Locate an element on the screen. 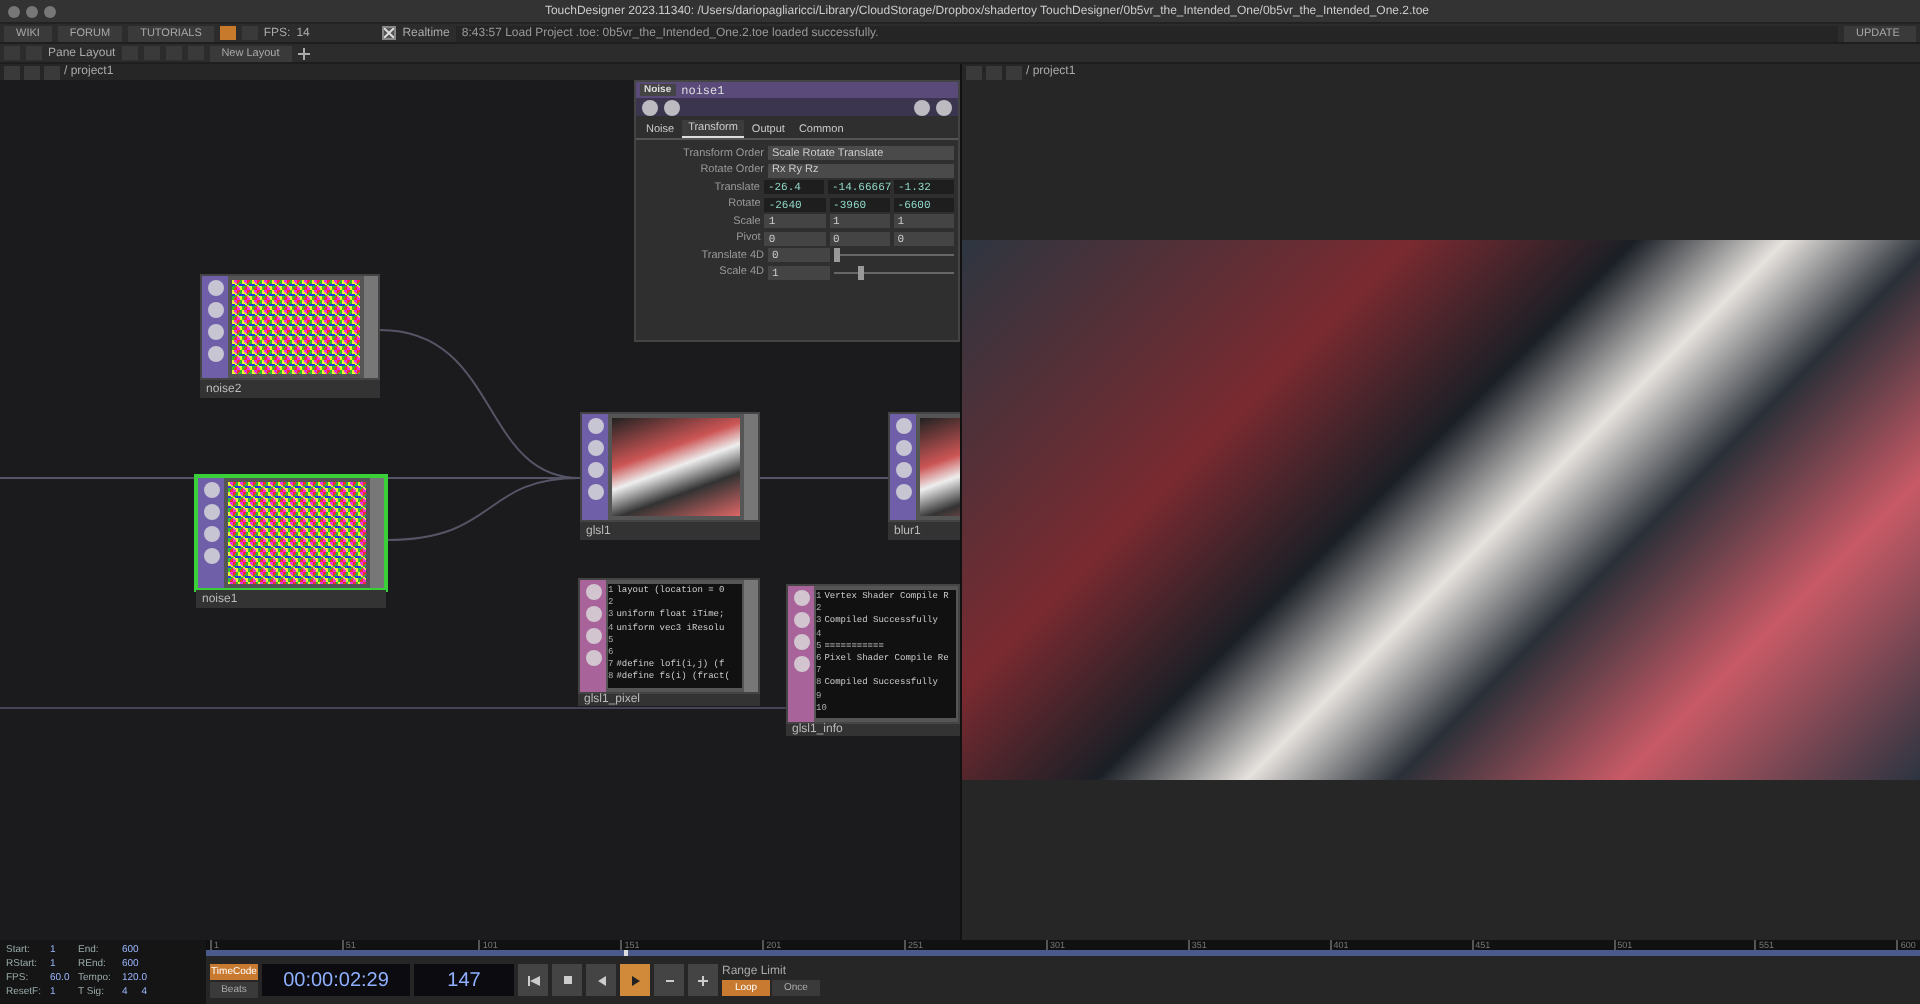  skip-start-icon is located at coordinates (533, 980).